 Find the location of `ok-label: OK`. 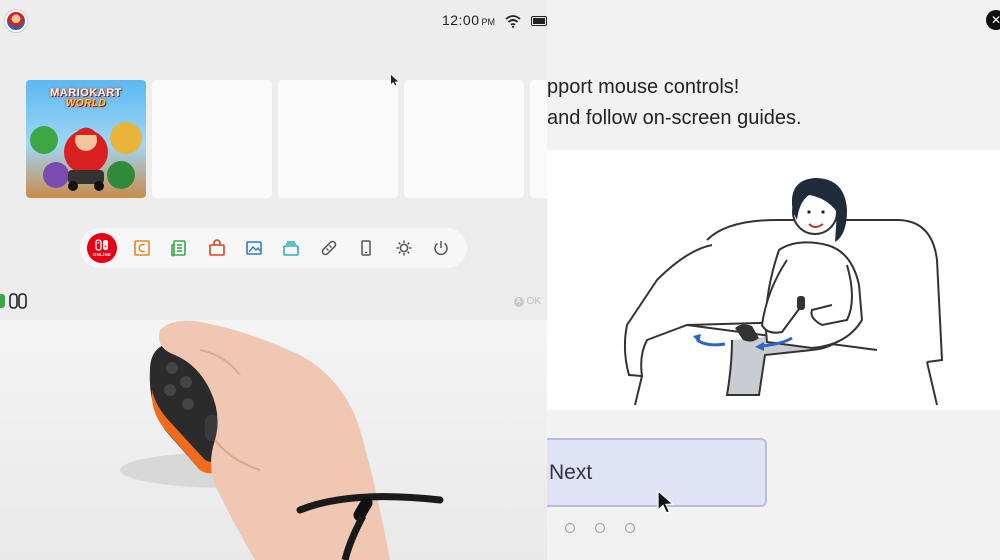

ok-label: OK is located at coordinates (533, 301).